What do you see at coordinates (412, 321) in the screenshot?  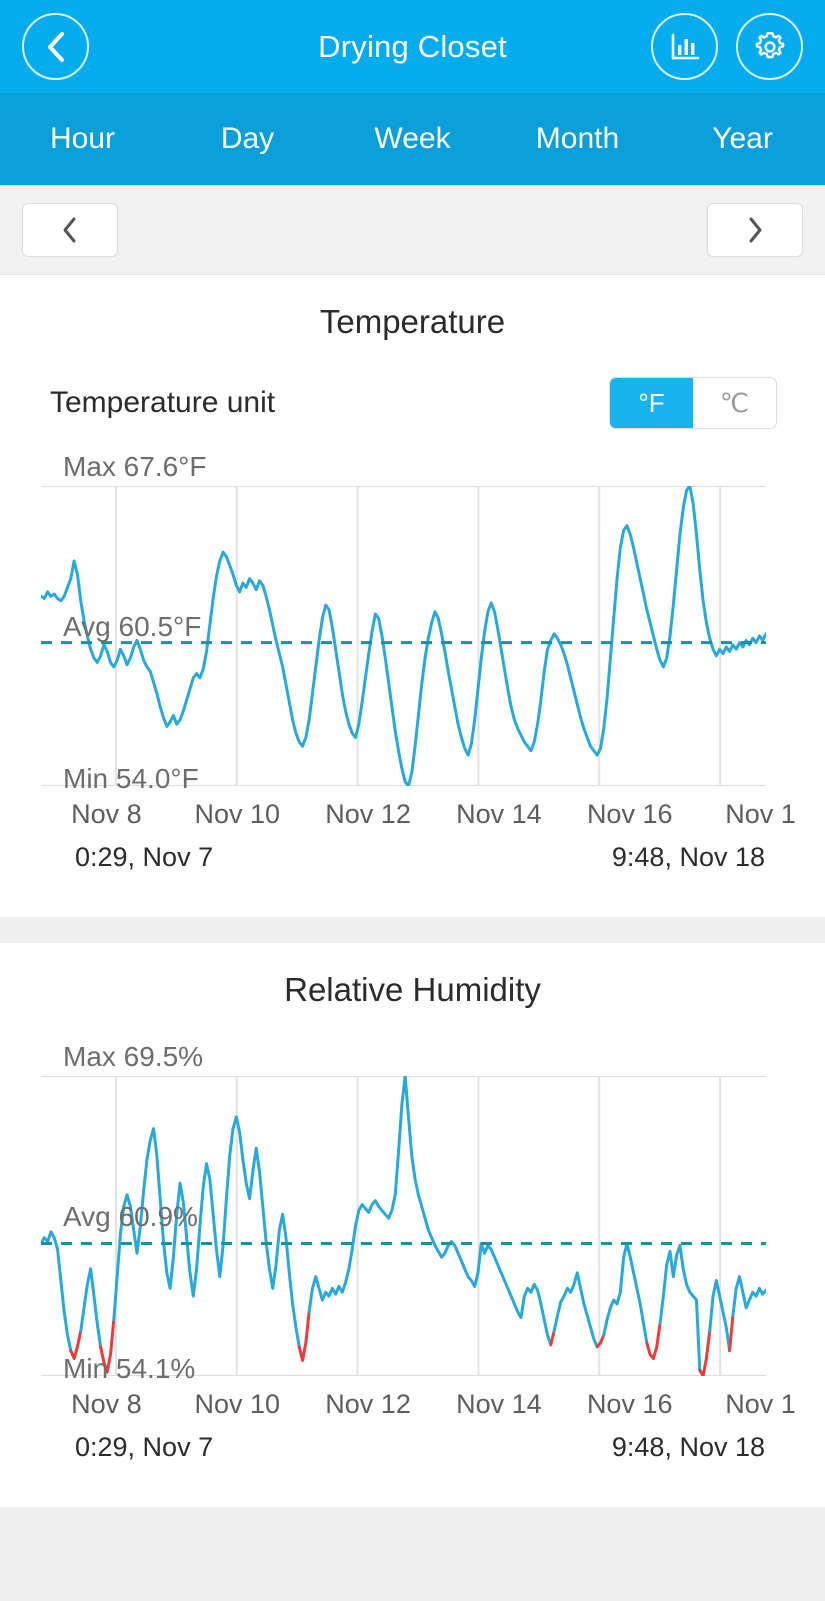 I see `temperature-title: Temperature` at bounding box center [412, 321].